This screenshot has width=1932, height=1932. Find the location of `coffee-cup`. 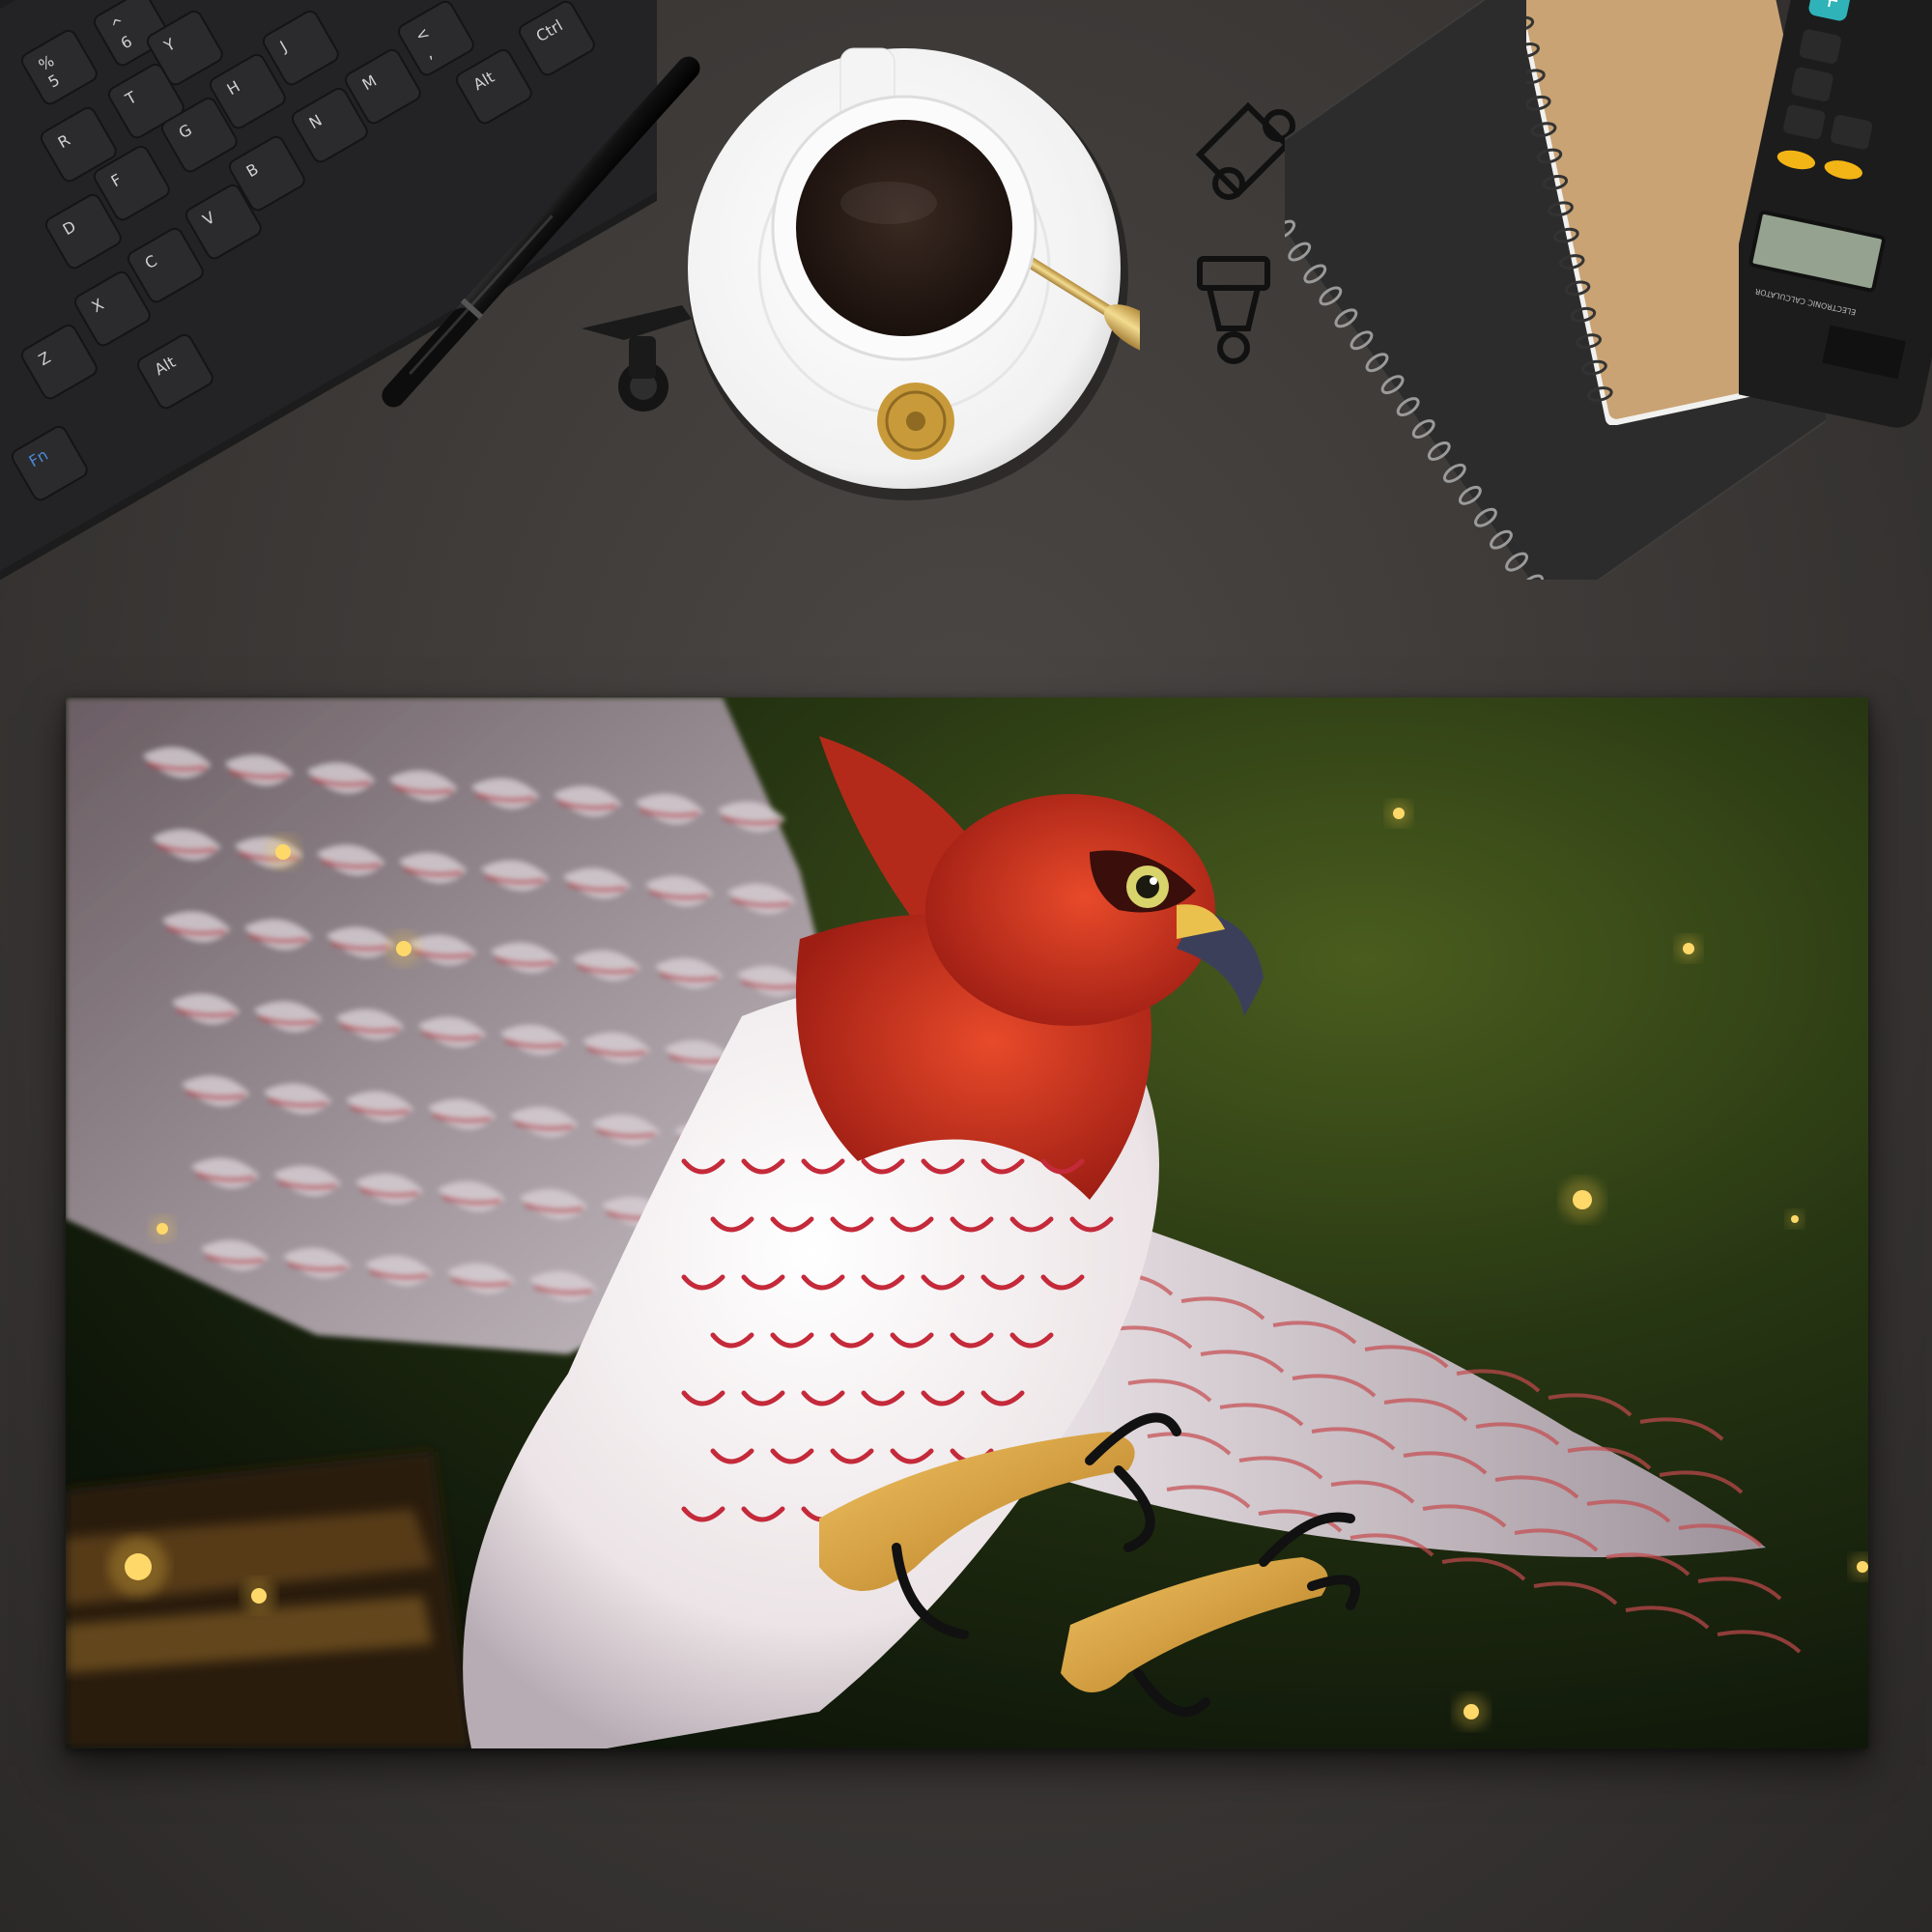

coffee-cup is located at coordinates (908, 270).